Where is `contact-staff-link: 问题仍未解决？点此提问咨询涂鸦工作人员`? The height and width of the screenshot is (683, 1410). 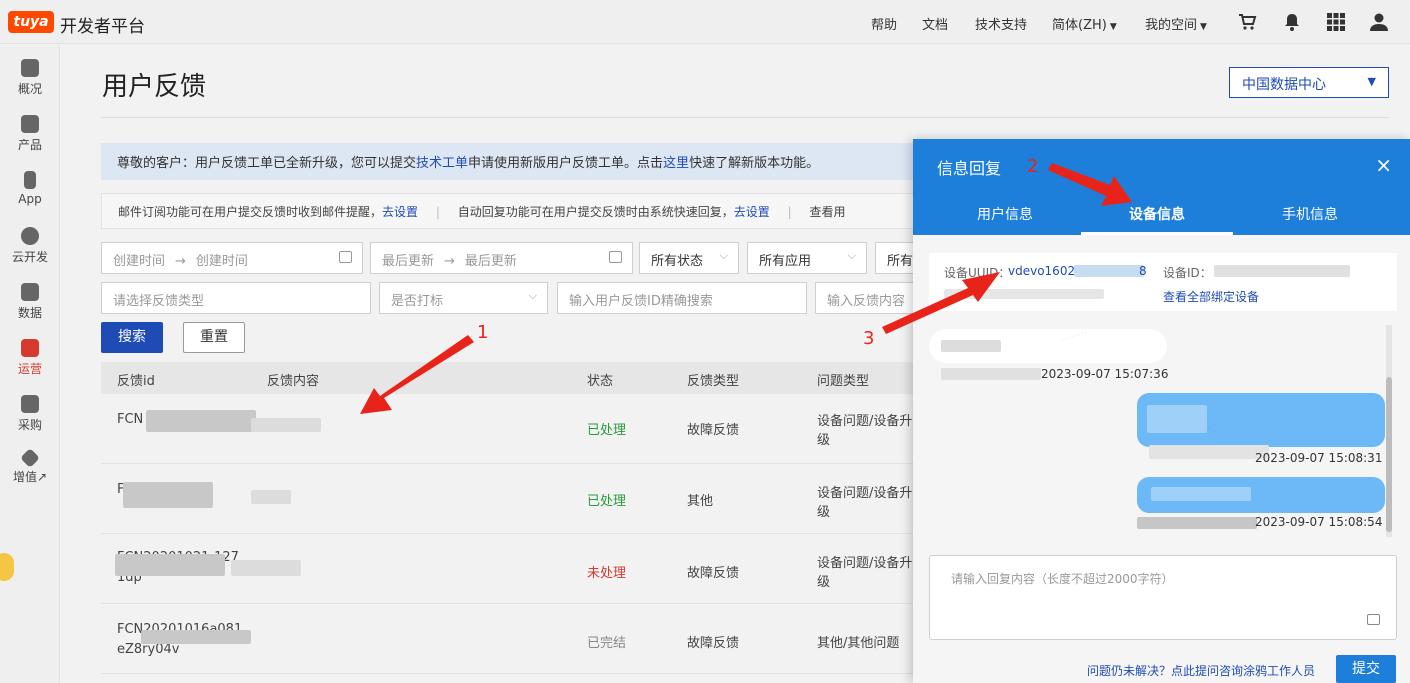
contact-staff-link: 问题仍未解决？点此提问咨询涂鸦工作人员 is located at coordinates (1201, 670).